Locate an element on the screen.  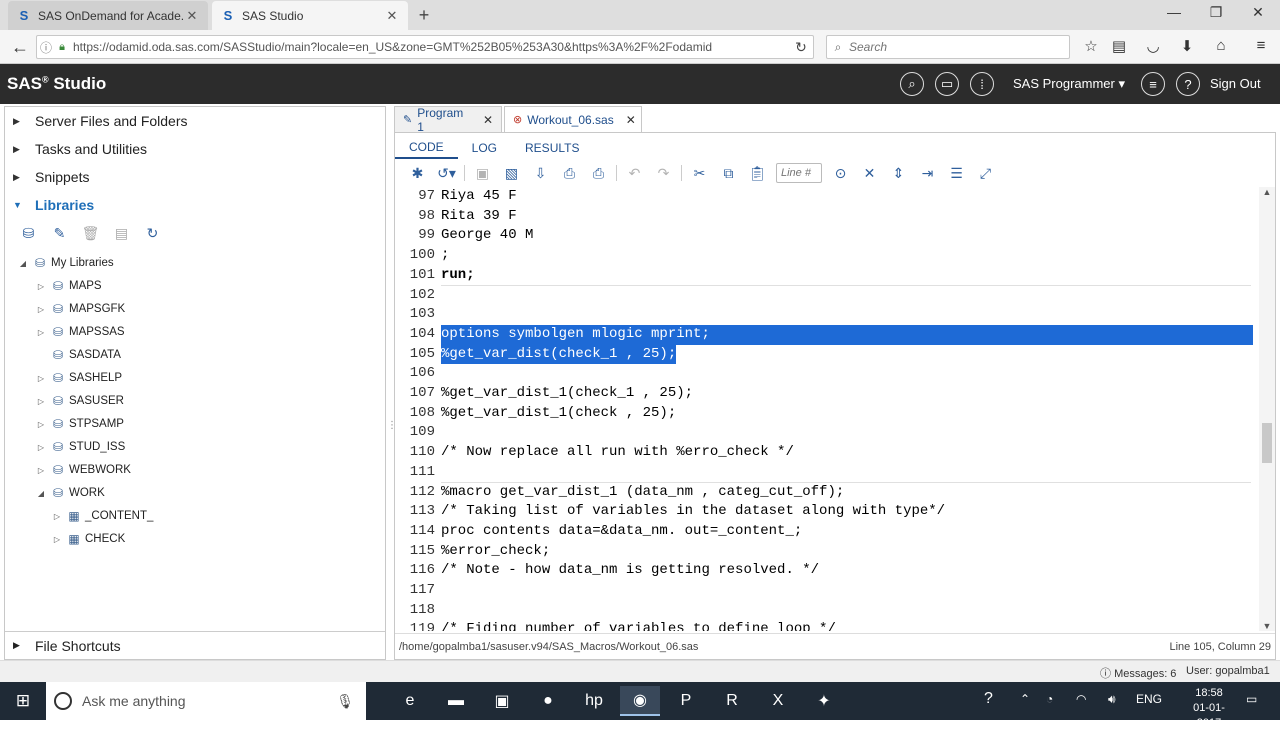
line-text: %get_var_dist_1(check , 25); is located at coordinates (558, 414).